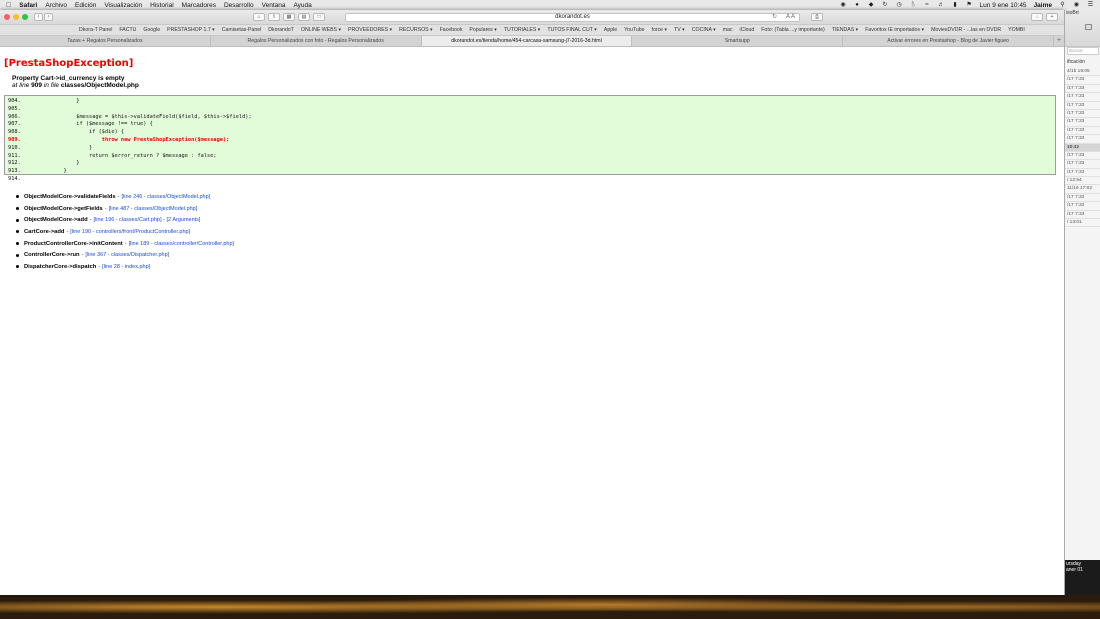 The height and width of the screenshot is (619, 1100). Describe the element at coordinates (1059, 41) in the screenshot. I see `add-tab-icon: +` at that location.